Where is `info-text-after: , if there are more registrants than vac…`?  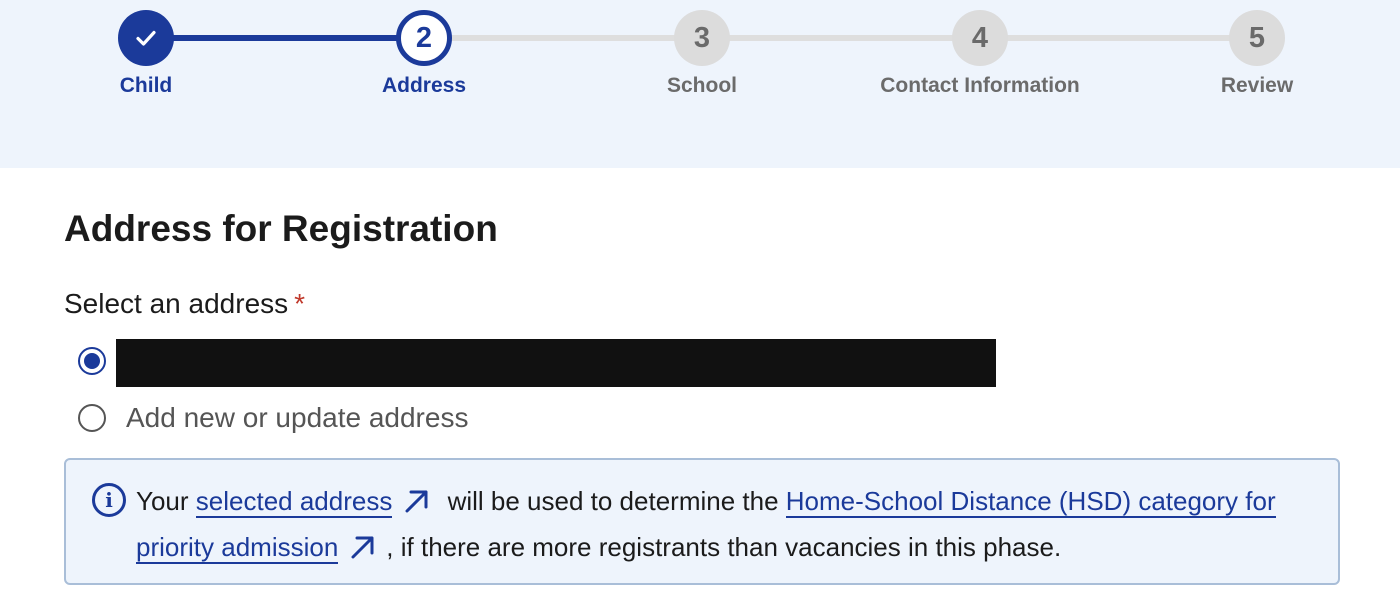
info-text-after: , if there are more registrants than vac… is located at coordinates (724, 547).